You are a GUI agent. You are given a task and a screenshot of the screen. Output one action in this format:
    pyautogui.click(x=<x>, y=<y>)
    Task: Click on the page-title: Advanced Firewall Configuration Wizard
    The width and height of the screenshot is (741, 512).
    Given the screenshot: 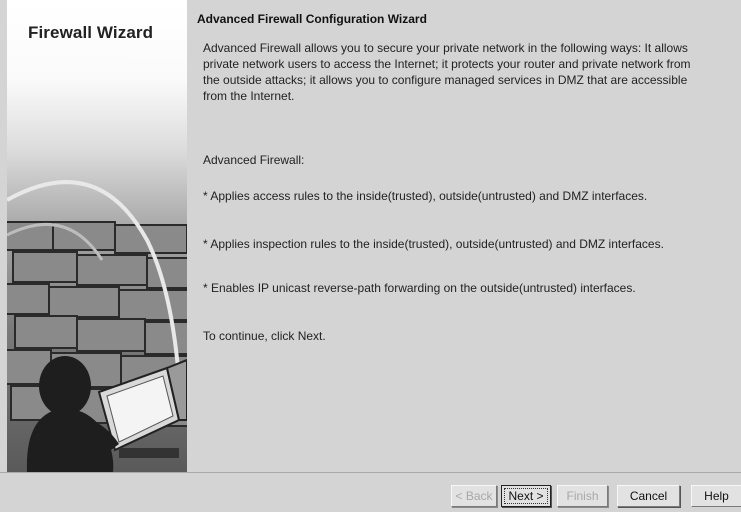 What is the action you would take?
    pyautogui.click(x=312, y=19)
    